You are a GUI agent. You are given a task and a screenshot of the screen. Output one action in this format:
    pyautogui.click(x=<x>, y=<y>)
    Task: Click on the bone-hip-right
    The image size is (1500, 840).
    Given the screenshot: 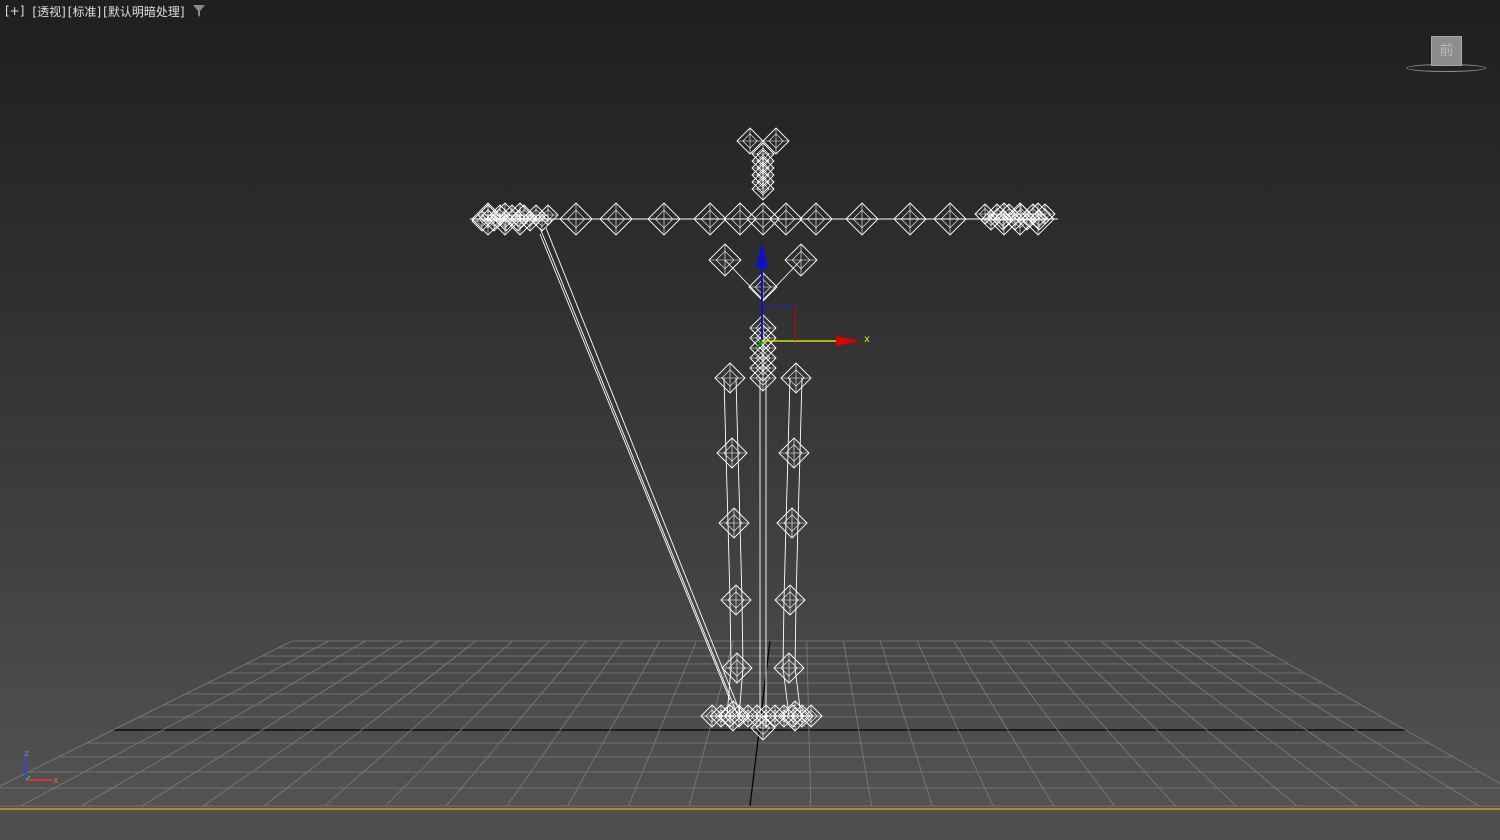 What is the action you would take?
    pyautogui.click(x=796, y=378)
    